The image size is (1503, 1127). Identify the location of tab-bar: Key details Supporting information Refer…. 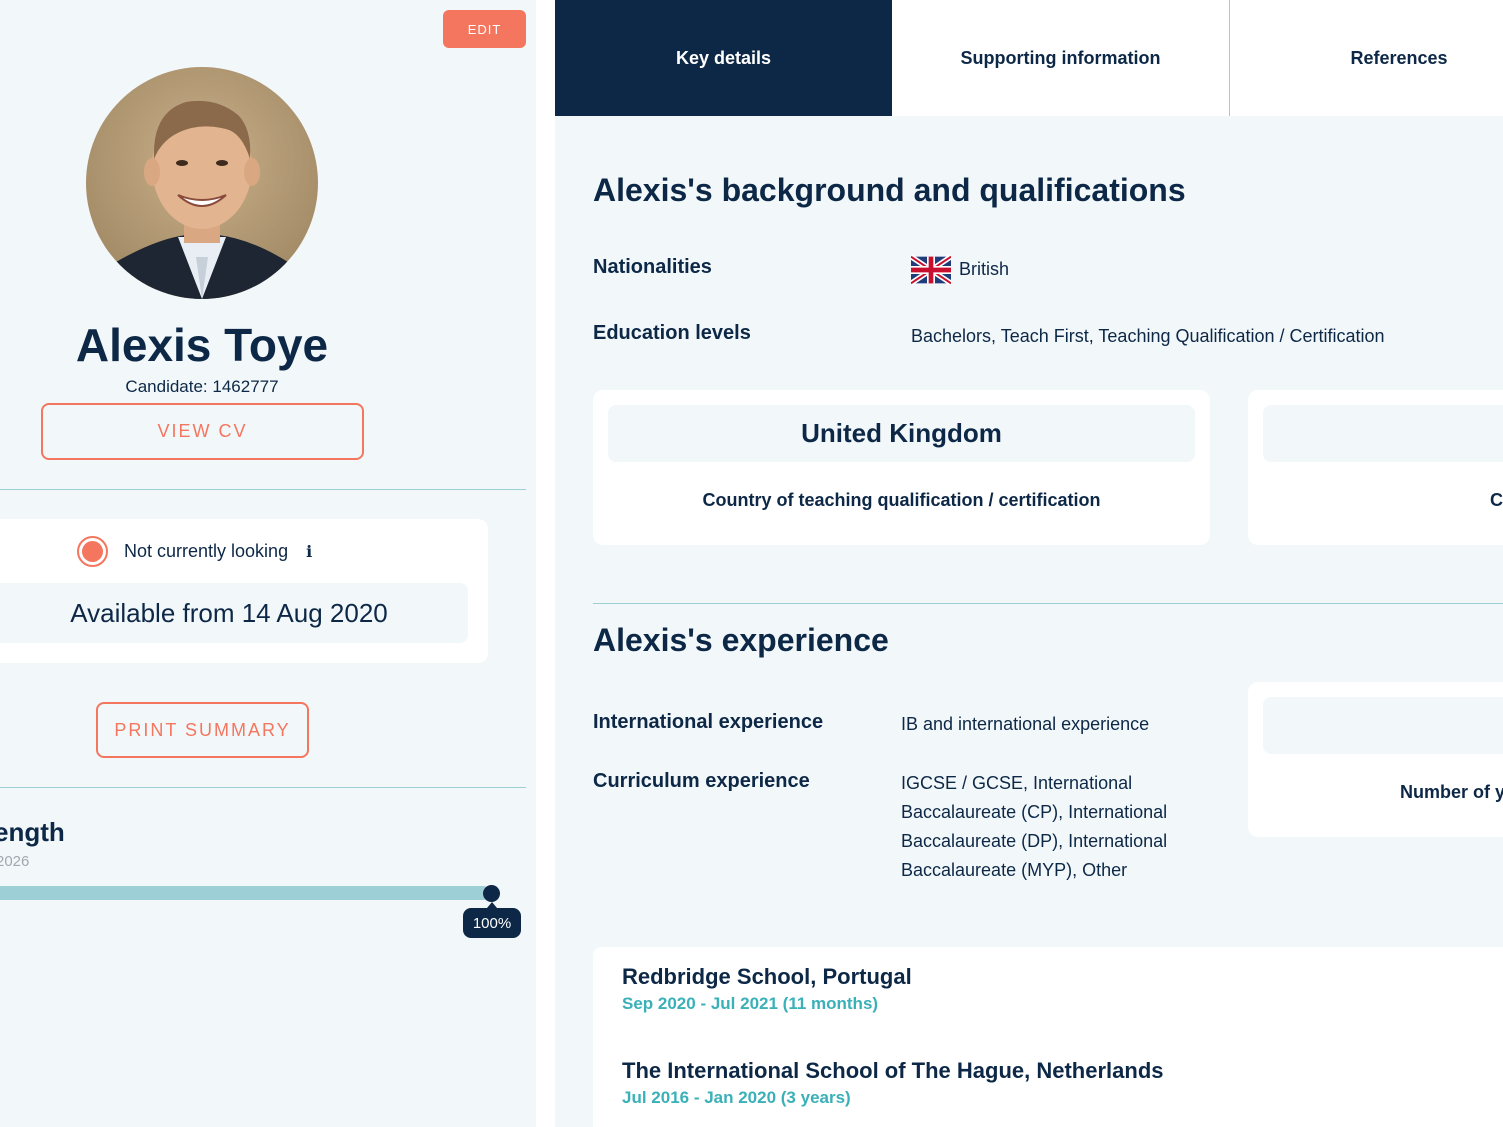
(1029, 58).